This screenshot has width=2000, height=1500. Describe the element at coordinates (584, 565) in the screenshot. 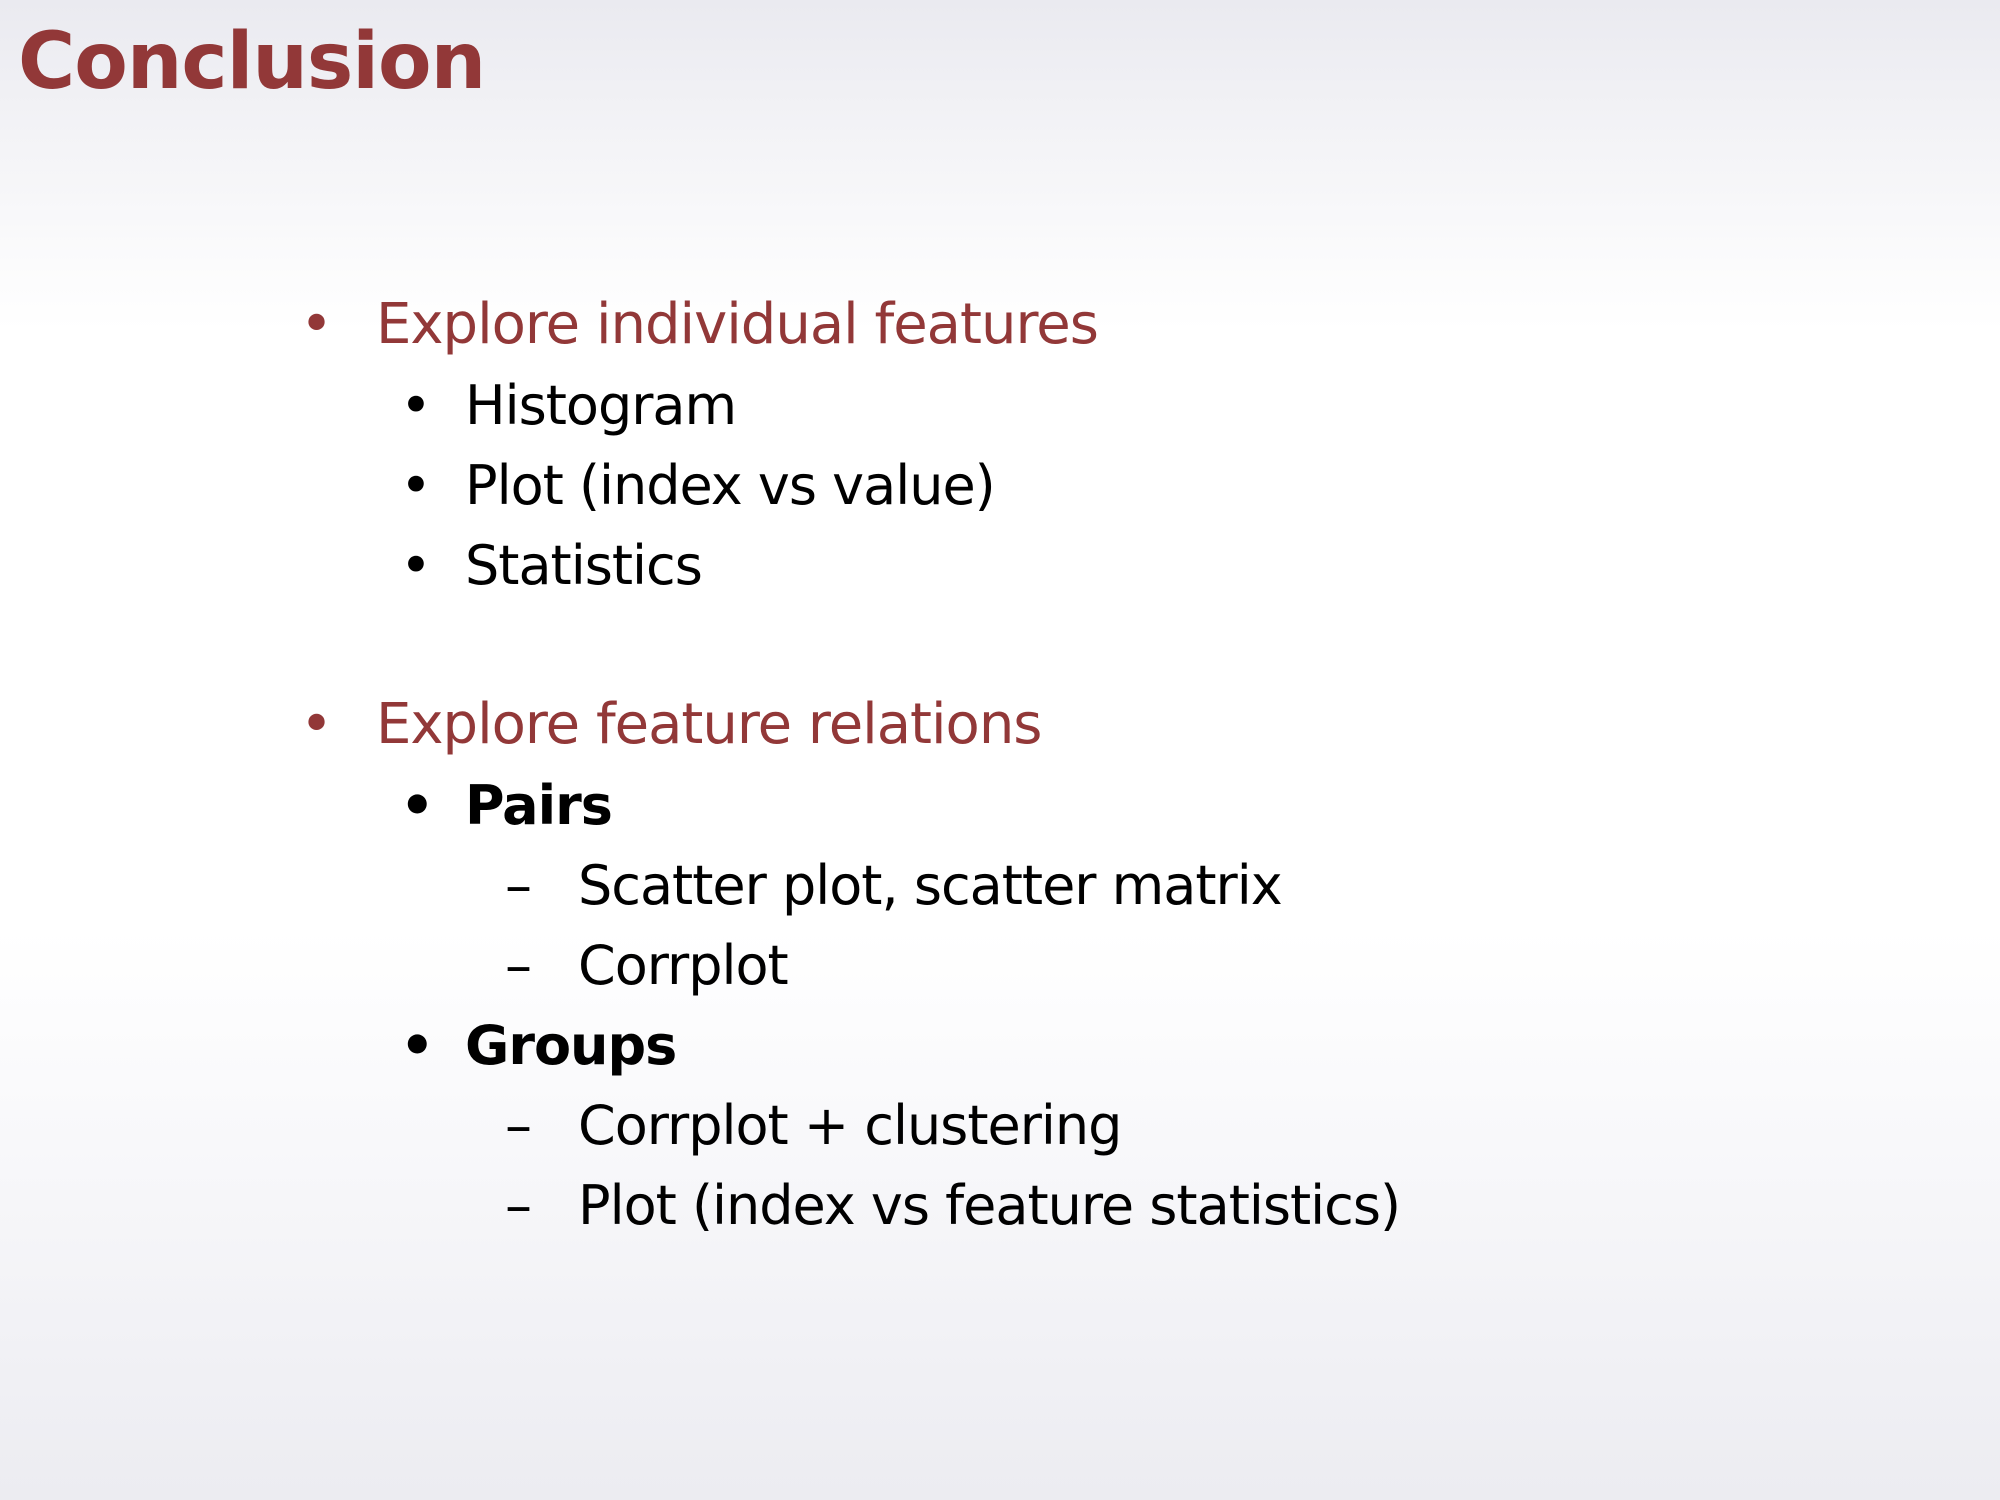

I see `list-item-text: Statistics` at that location.